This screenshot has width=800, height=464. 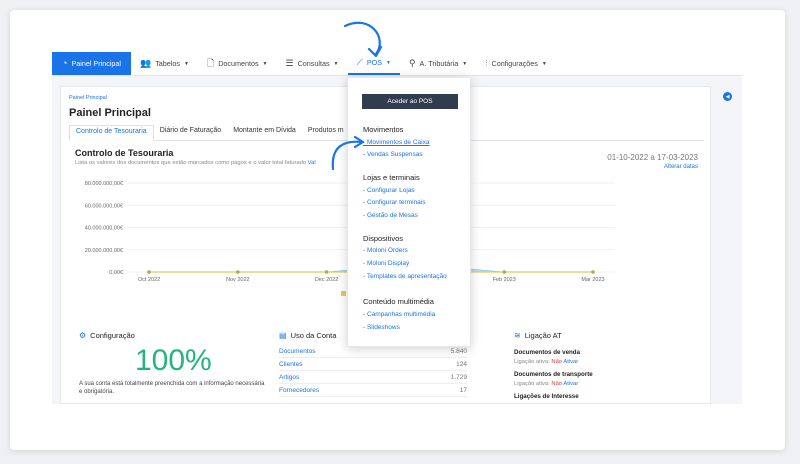 What do you see at coordinates (110, 113) in the screenshot?
I see `page-title: Painel Principal` at bounding box center [110, 113].